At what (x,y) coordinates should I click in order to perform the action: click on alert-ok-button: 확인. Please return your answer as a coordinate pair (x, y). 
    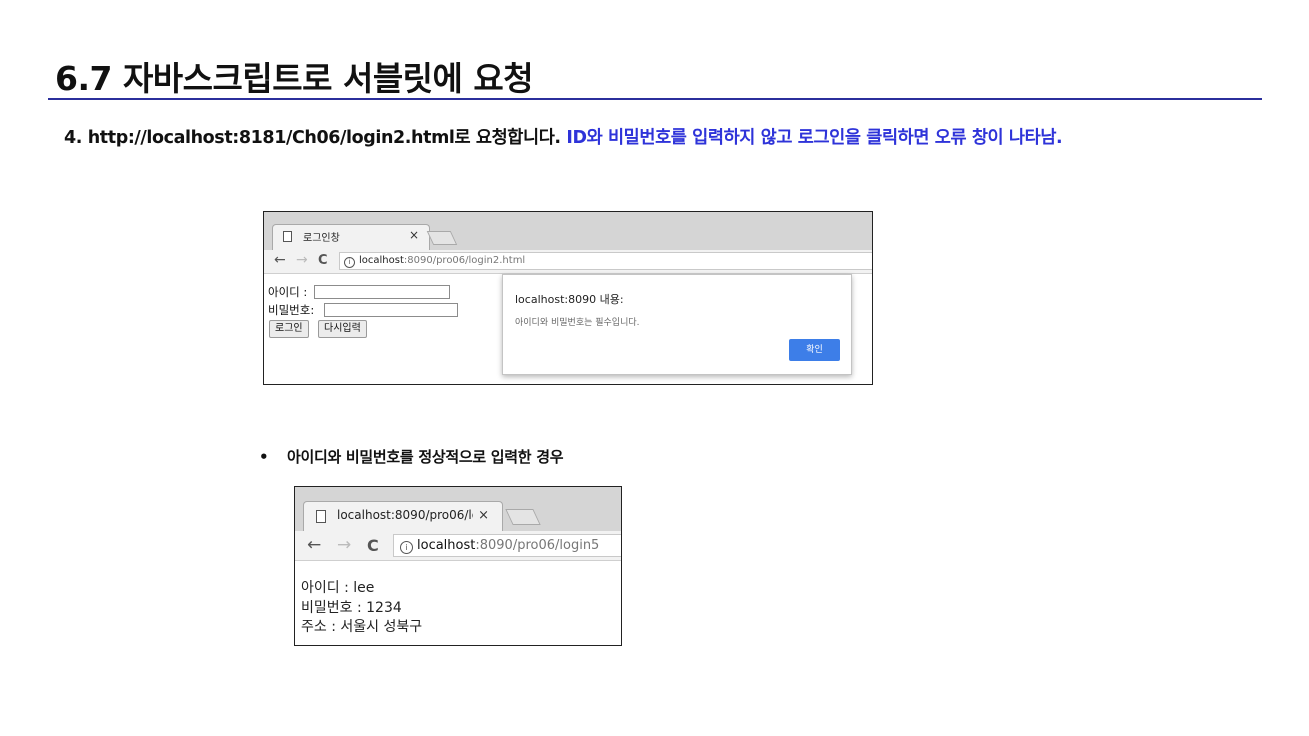
    Looking at the image, I should click on (814, 350).